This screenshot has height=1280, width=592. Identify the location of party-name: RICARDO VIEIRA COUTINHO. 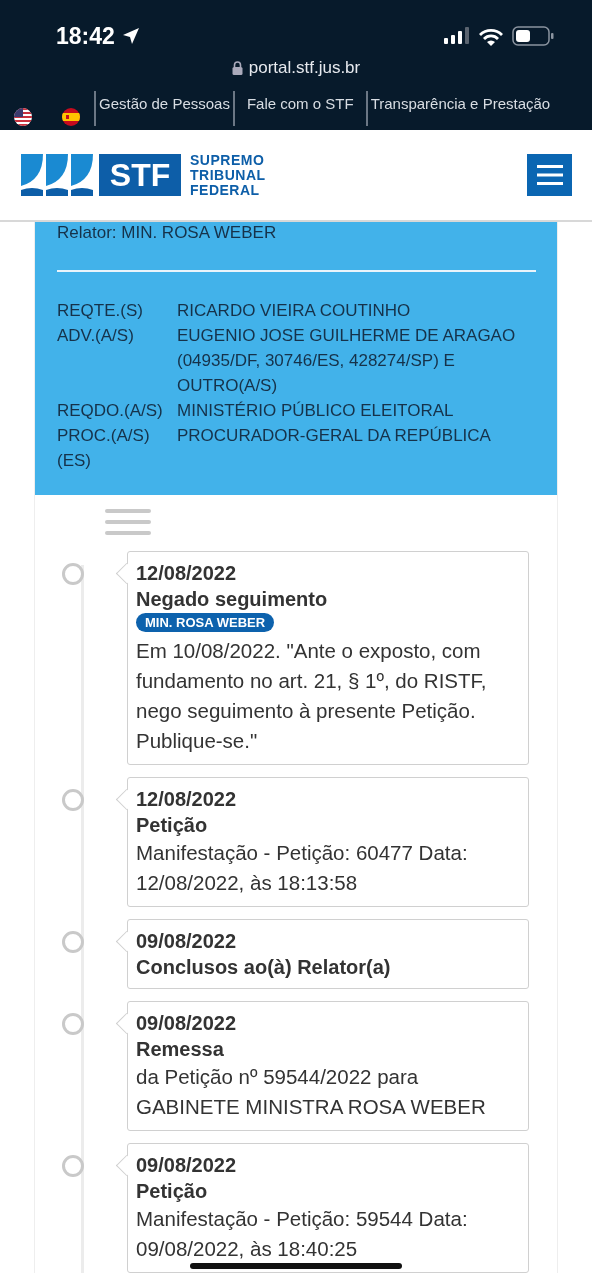
(294, 311).